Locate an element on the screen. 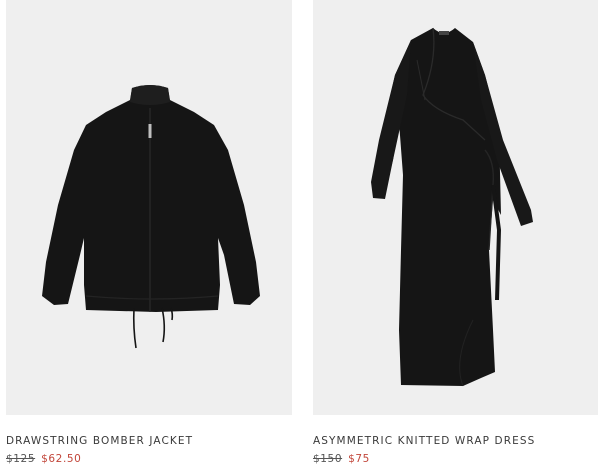 The height and width of the screenshot is (470, 603). product-name: DRAWSTRING BOMBER JACKET is located at coordinates (149, 441).